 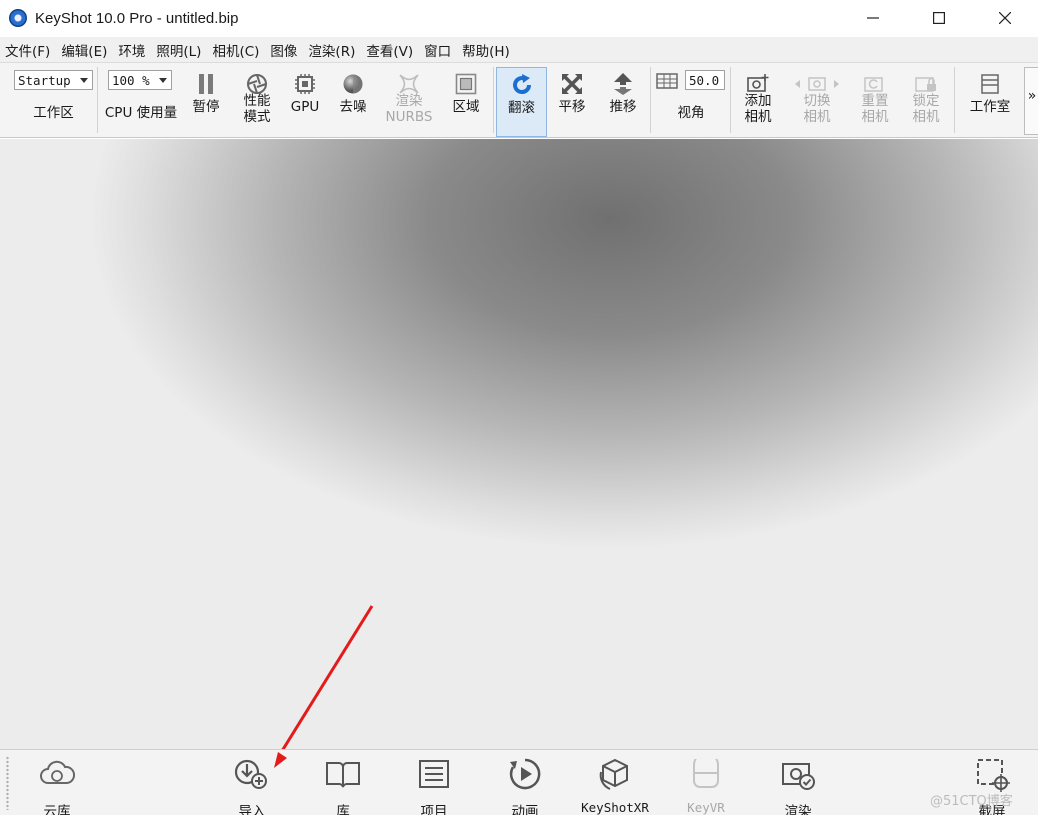 What do you see at coordinates (706, 807) in the screenshot?
I see `keyvr-label: KeyVR` at bounding box center [706, 807].